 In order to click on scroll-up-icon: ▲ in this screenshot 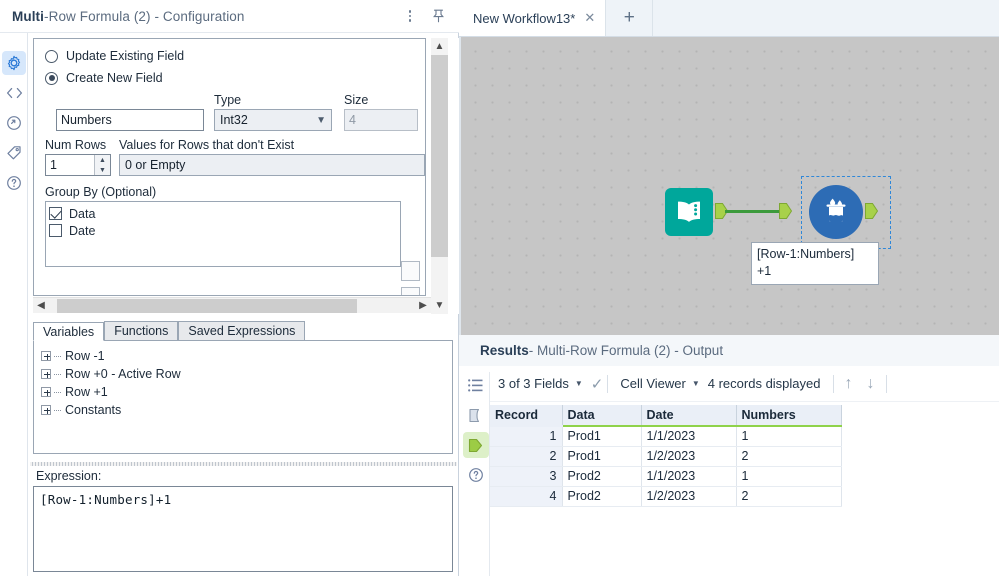, I will do `click(439, 46)`.